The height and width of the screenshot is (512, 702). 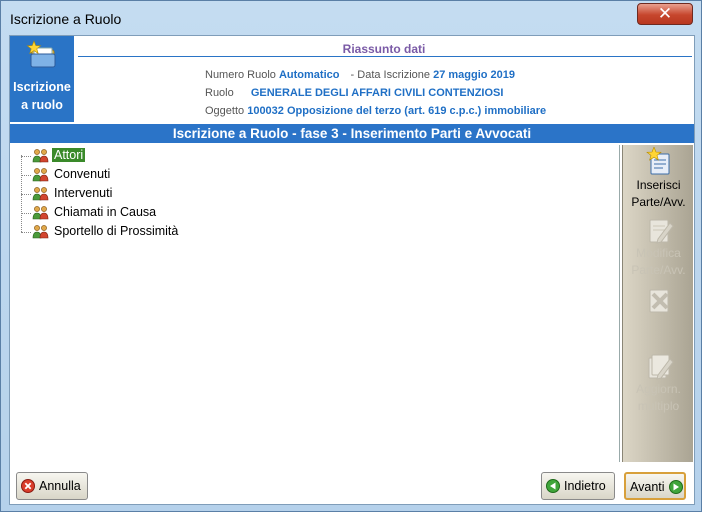 I want to click on ruolo-value: GENERALE DEGLI AFFARI CIVILI CONTENZIOSI, so click(x=377, y=93).